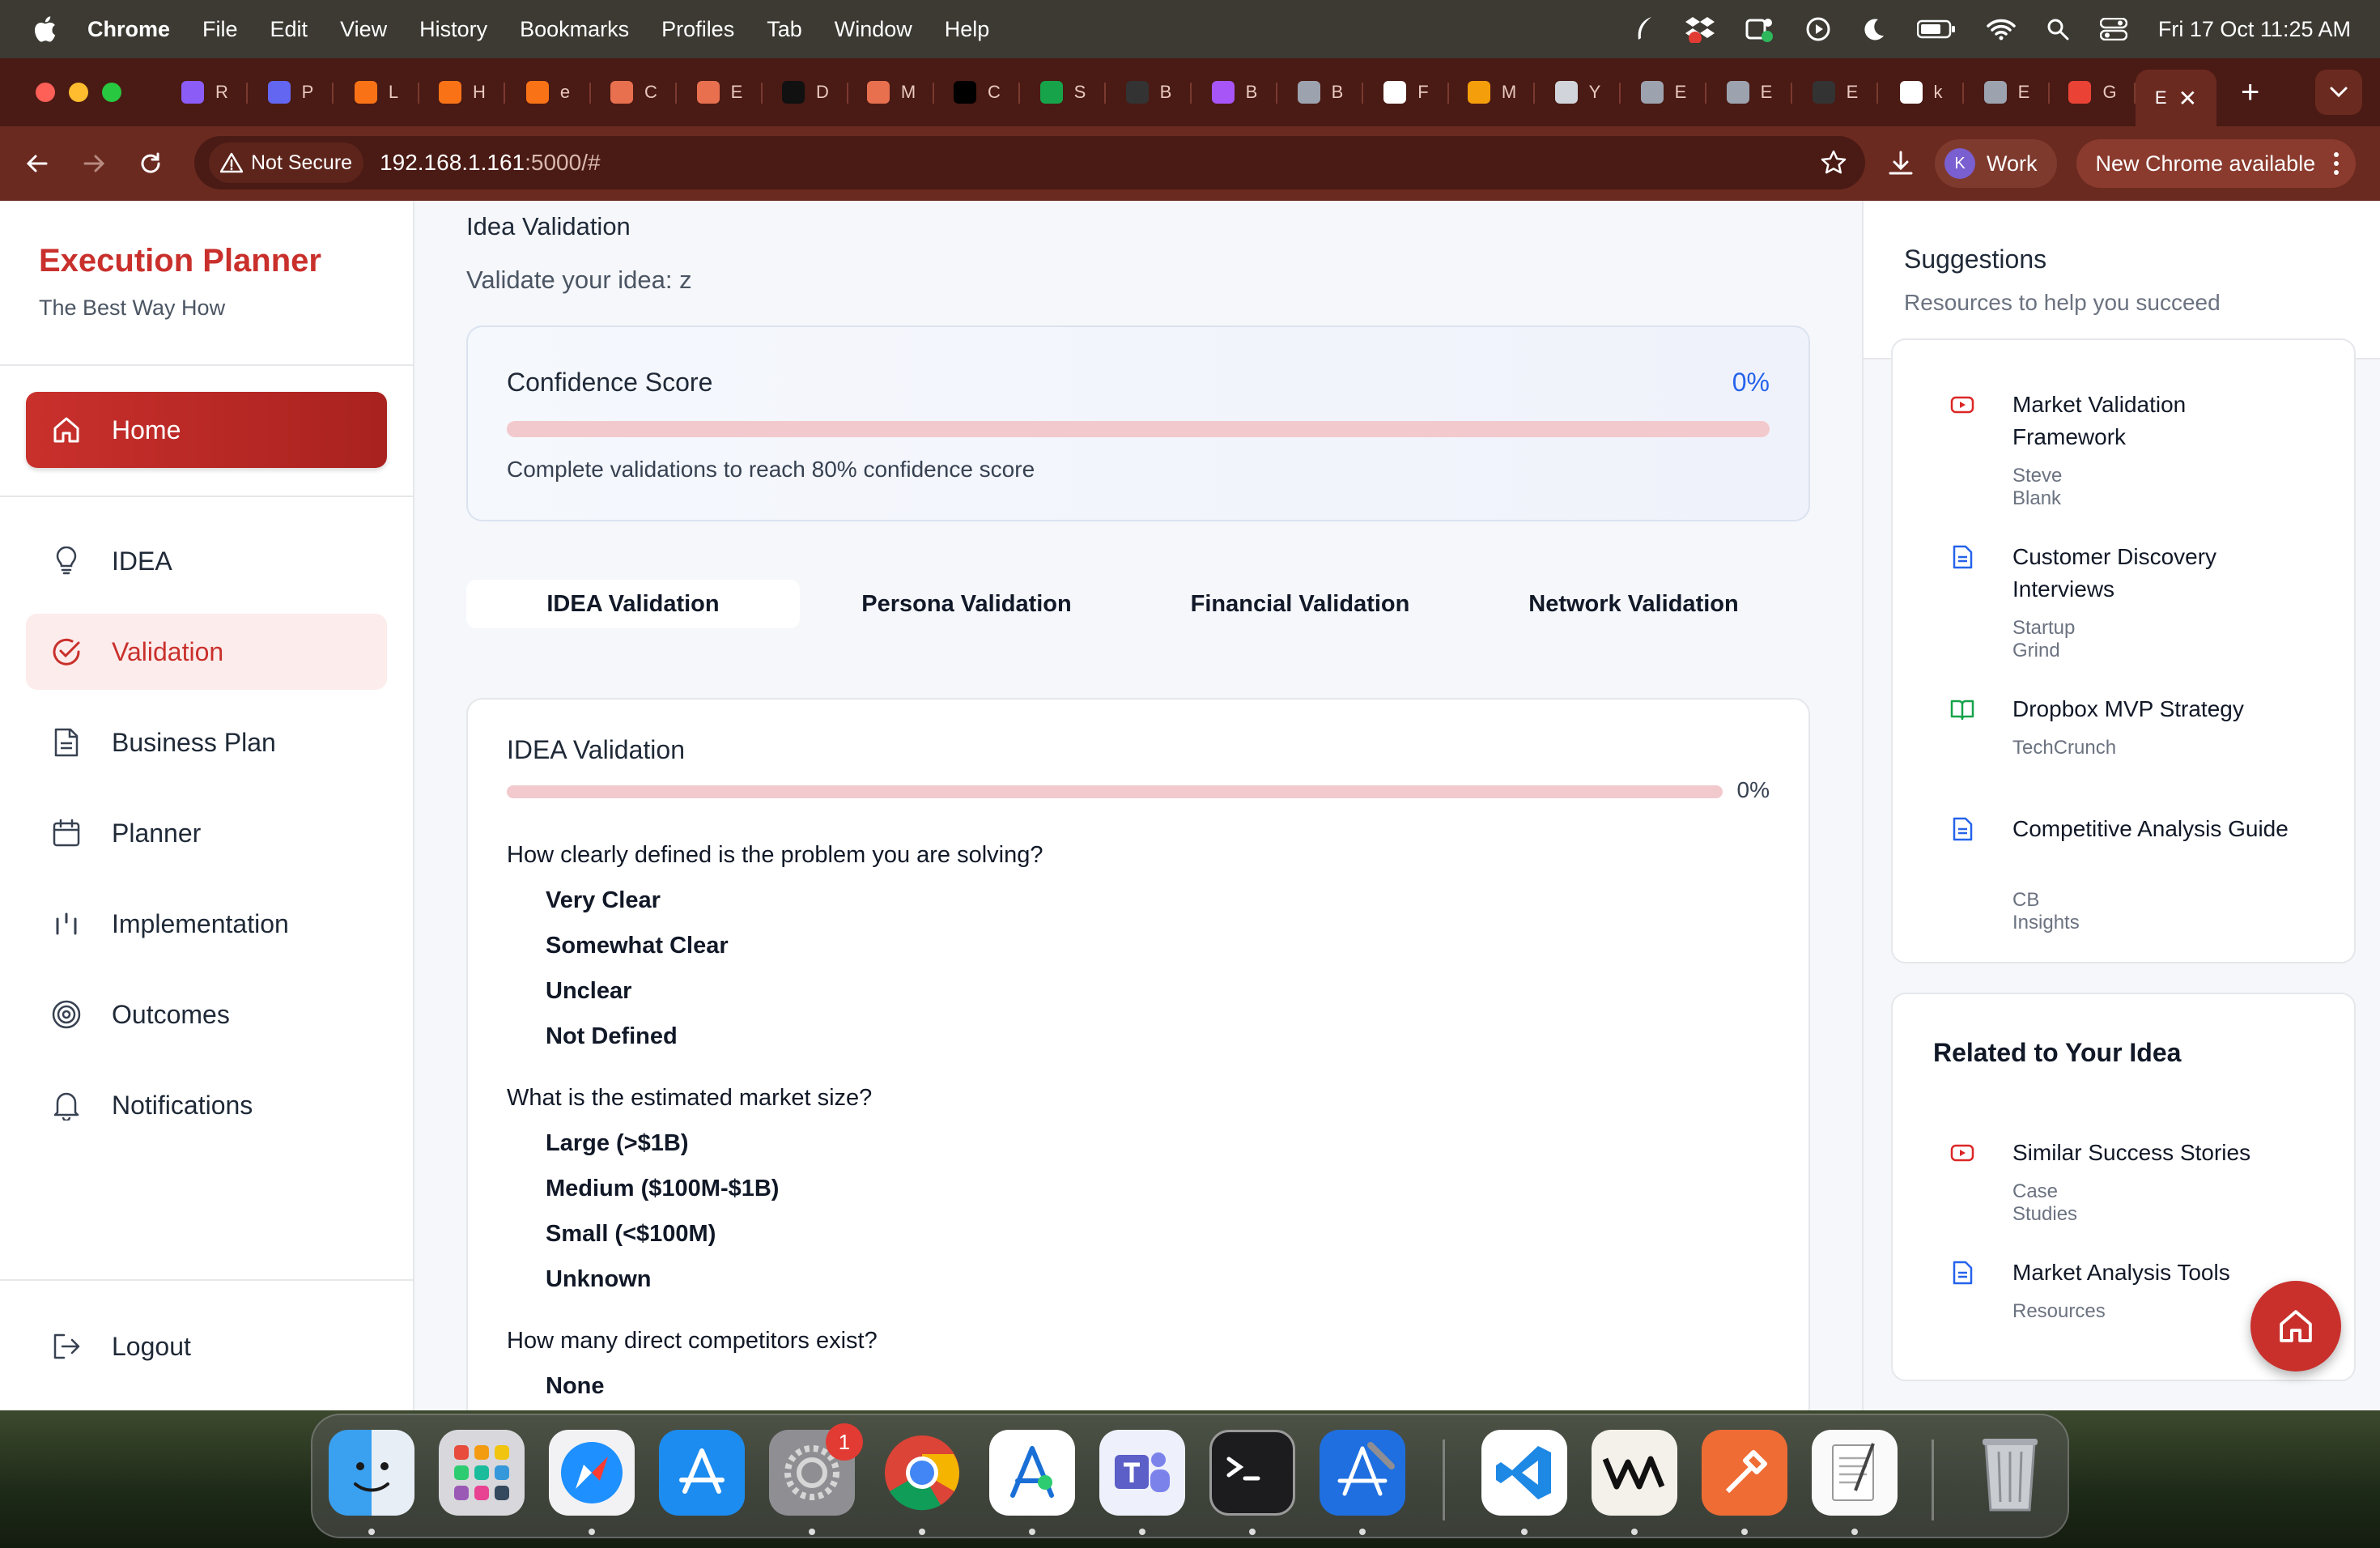 This screenshot has height=1548, width=2380. What do you see at coordinates (1996, 164) in the screenshot?
I see `profile-button: K Work` at bounding box center [1996, 164].